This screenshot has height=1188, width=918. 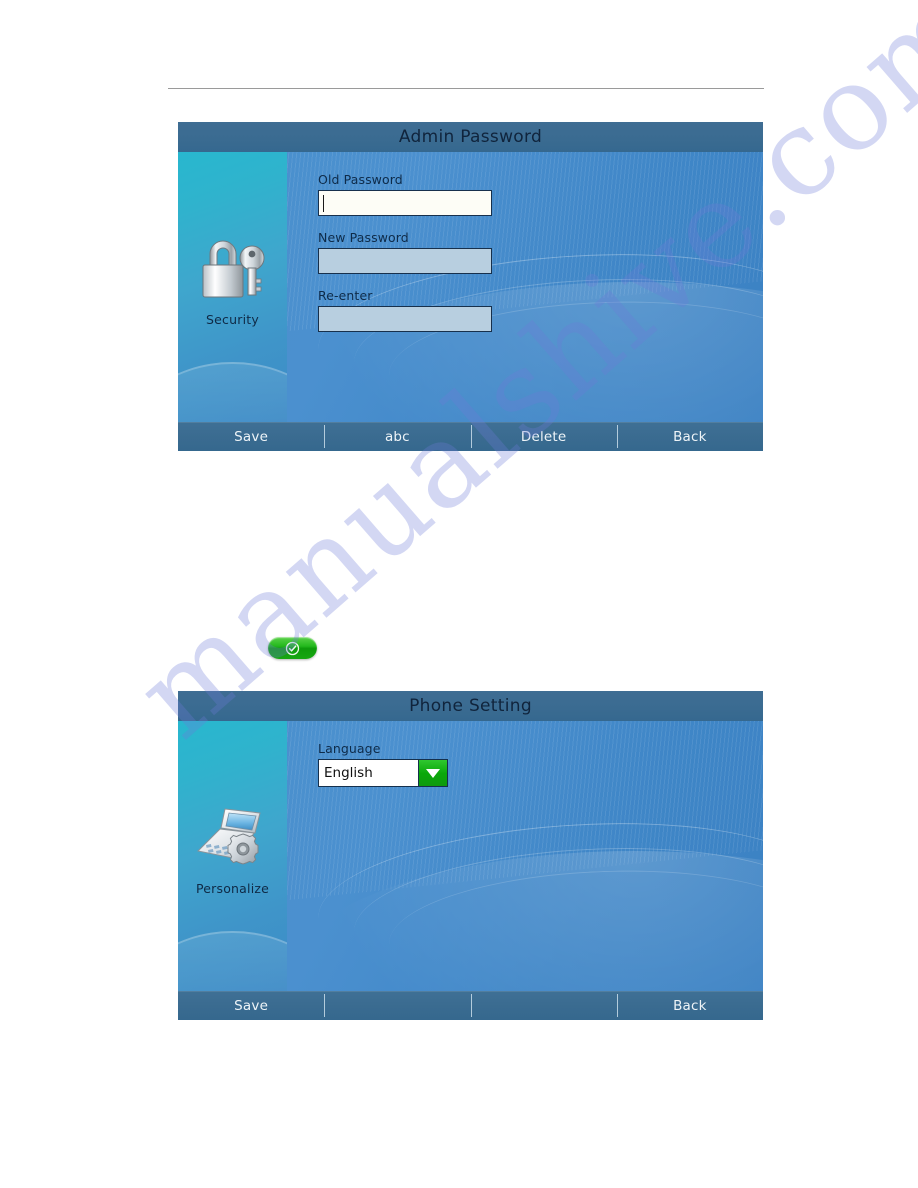 What do you see at coordinates (349, 748) in the screenshot?
I see `field-label: Language` at bounding box center [349, 748].